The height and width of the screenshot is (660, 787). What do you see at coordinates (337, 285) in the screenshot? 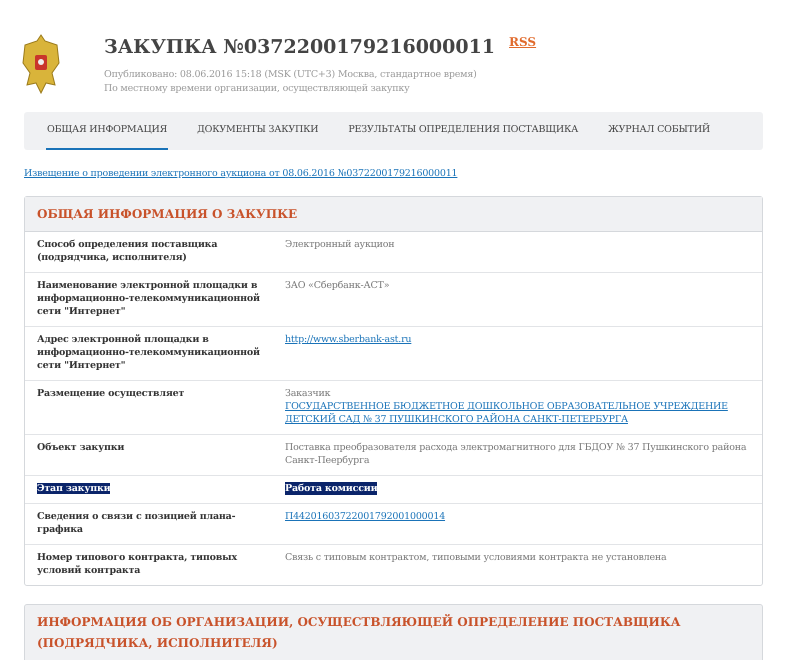
I see `field-value: ЗАО «Сбербанк-АСТ»` at bounding box center [337, 285].